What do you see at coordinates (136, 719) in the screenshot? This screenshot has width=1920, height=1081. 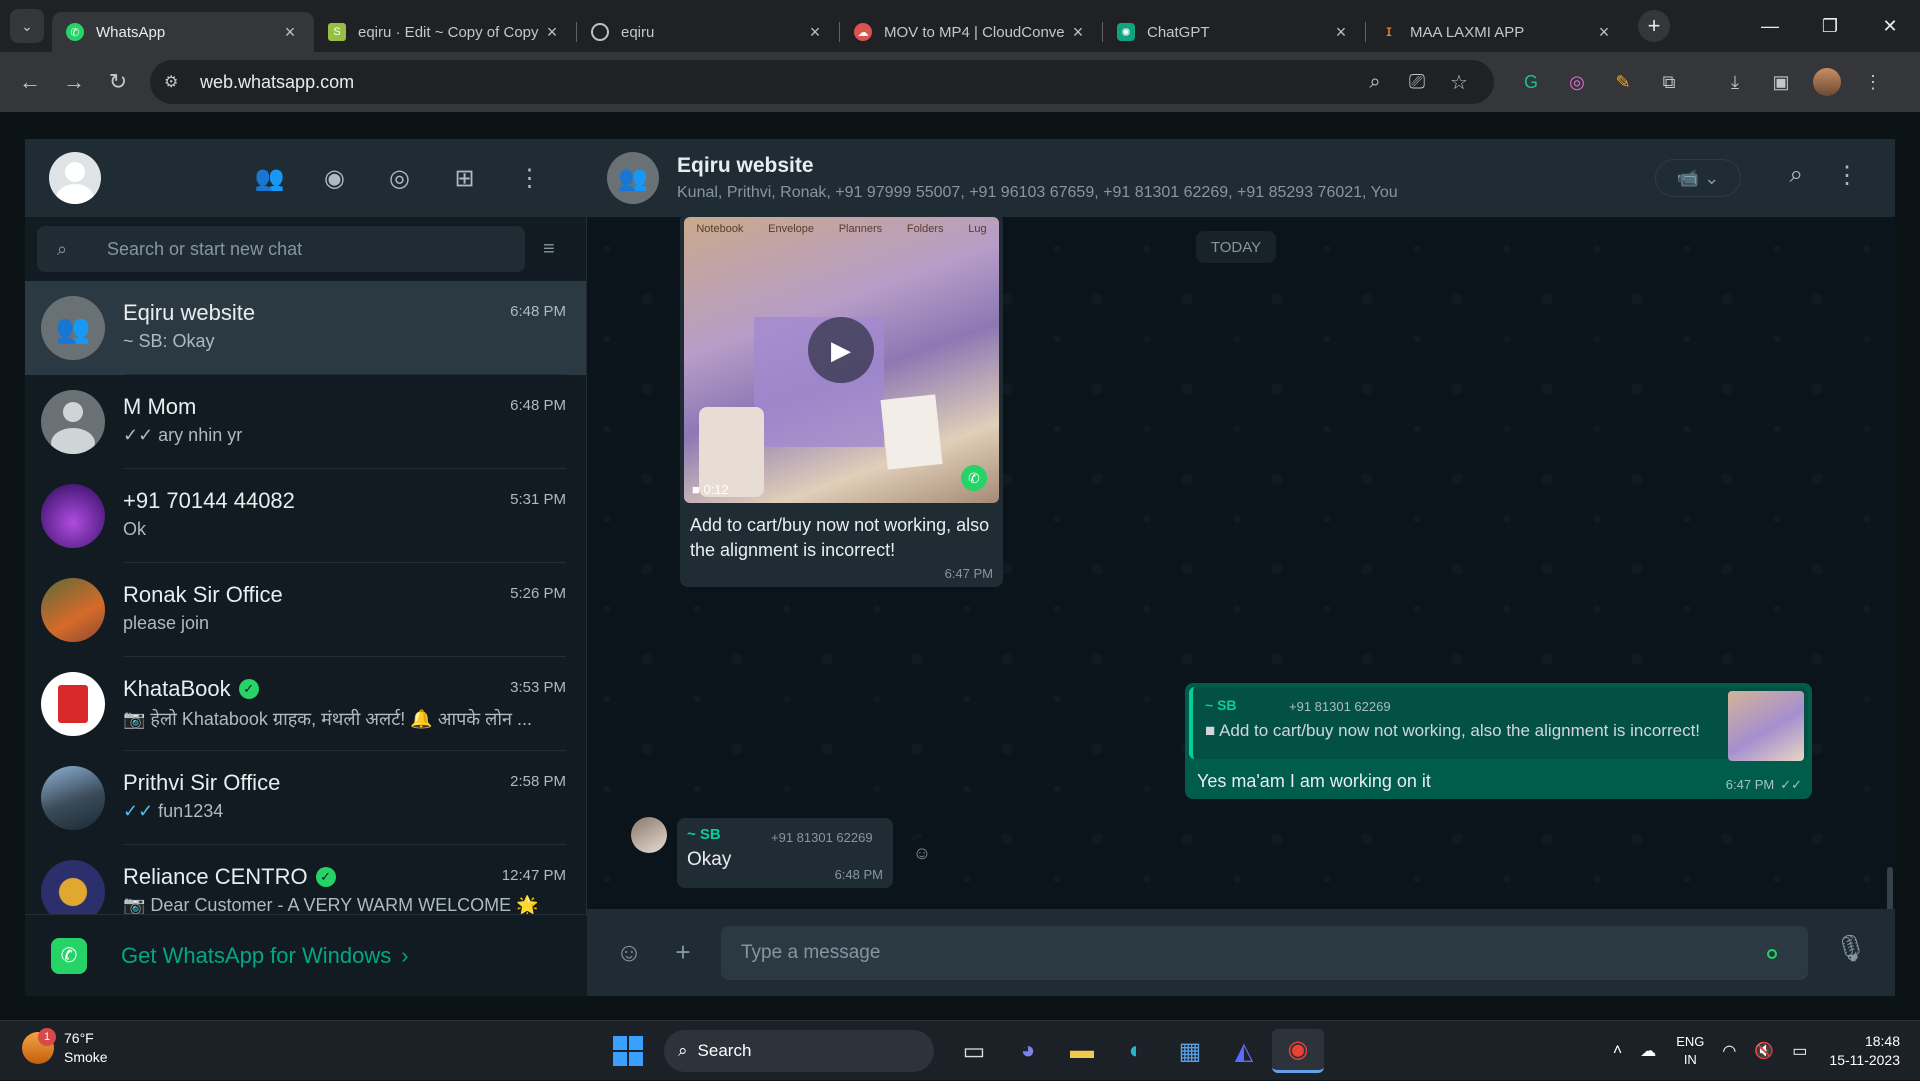 I see `camera-icon: 📷` at bounding box center [136, 719].